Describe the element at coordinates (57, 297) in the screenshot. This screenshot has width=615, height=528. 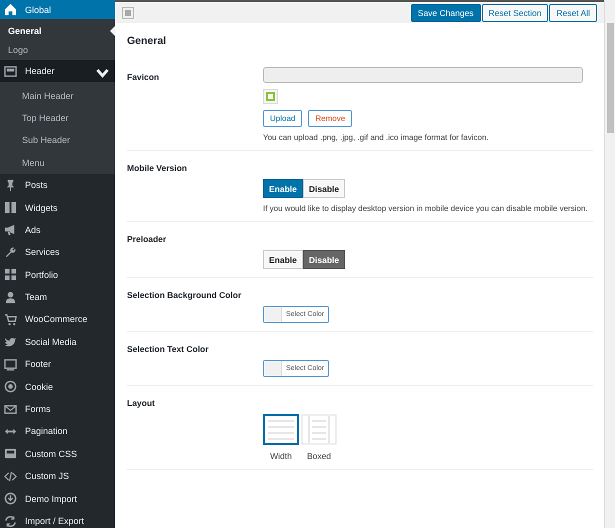
I see `sidebar-item: Team` at that location.